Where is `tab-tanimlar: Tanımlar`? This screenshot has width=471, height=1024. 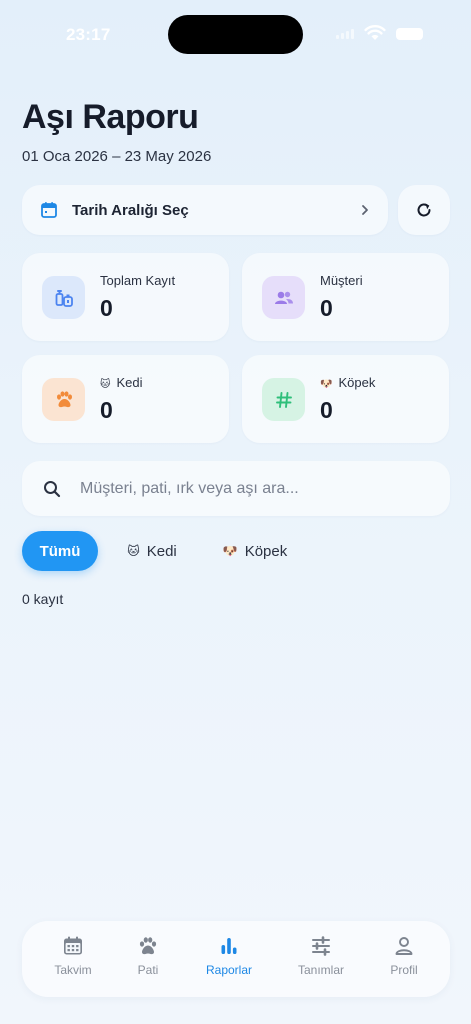
tab-tanimlar: Tanımlar is located at coordinates (321, 956).